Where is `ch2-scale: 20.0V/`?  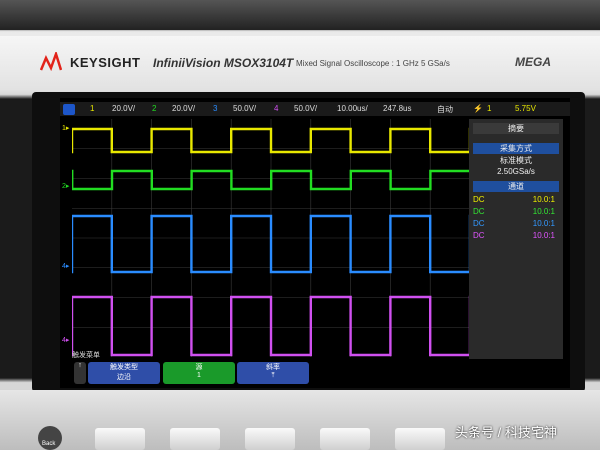 ch2-scale: 20.0V/ is located at coordinates (183, 108).